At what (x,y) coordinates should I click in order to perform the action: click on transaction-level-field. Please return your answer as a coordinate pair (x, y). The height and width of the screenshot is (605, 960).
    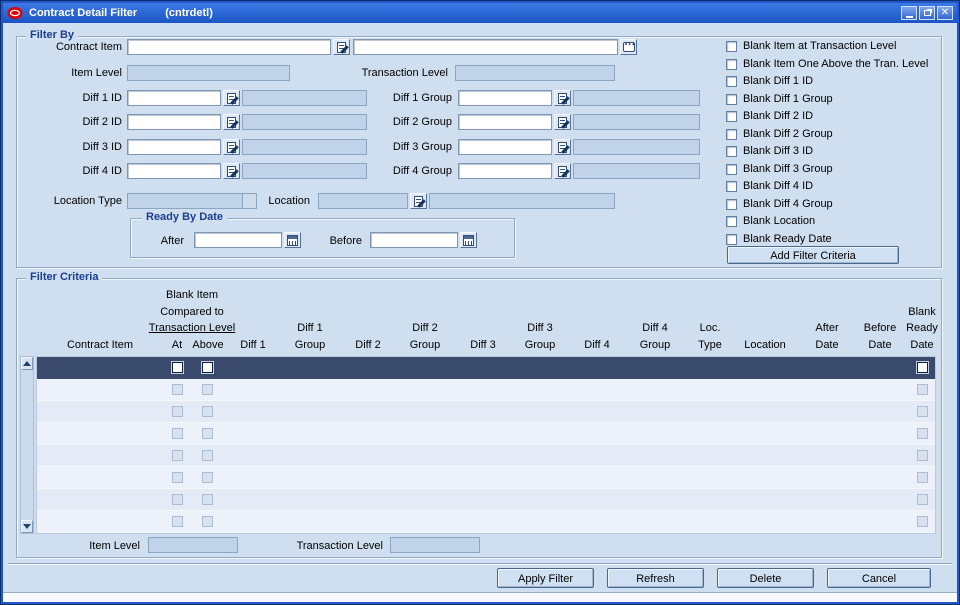
    Looking at the image, I should click on (535, 73).